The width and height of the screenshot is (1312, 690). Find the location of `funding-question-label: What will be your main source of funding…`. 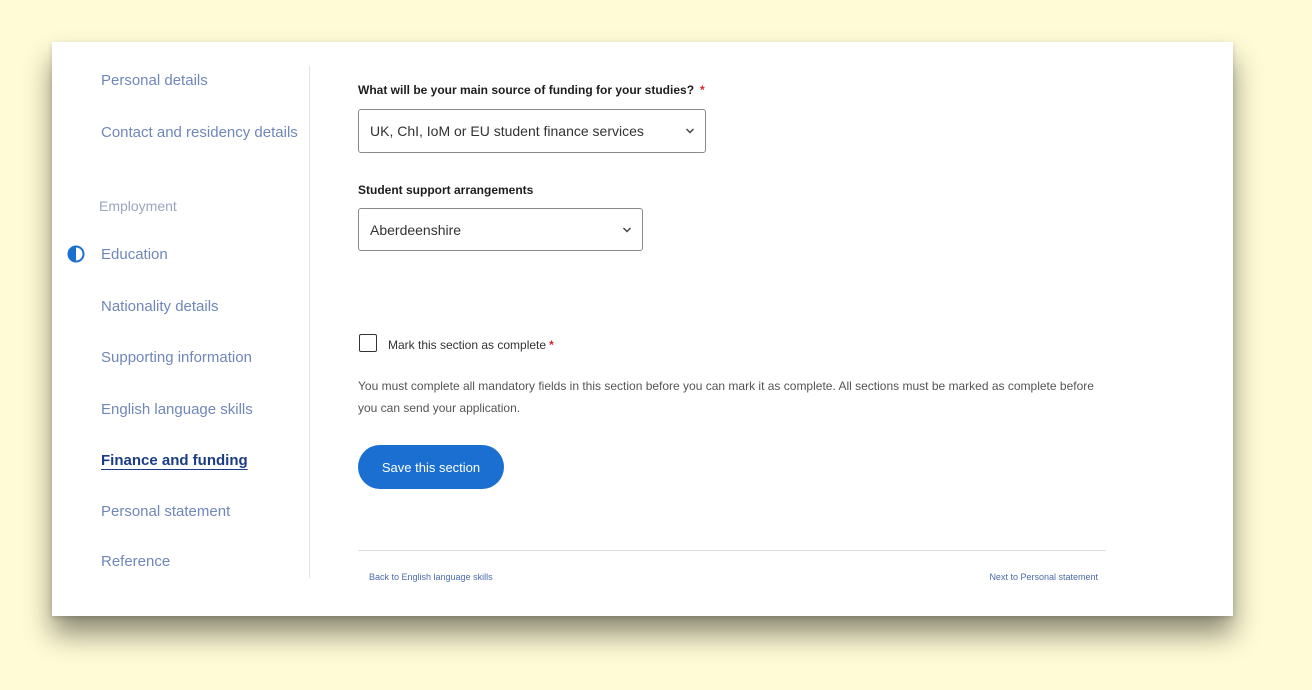

funding-question-label: What will be your main source of funding… is located at coordinates (531, 90).